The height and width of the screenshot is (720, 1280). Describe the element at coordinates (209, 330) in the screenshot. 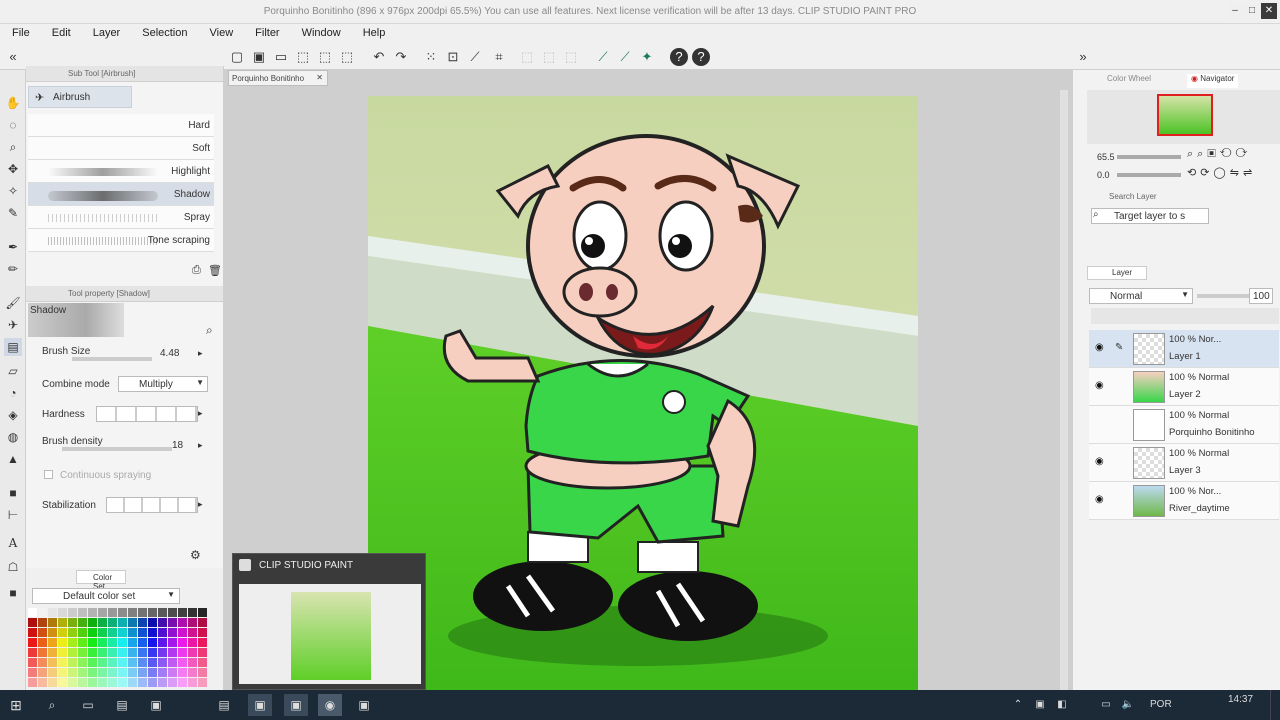

I see `magnify-icon: ⌕` at that location.